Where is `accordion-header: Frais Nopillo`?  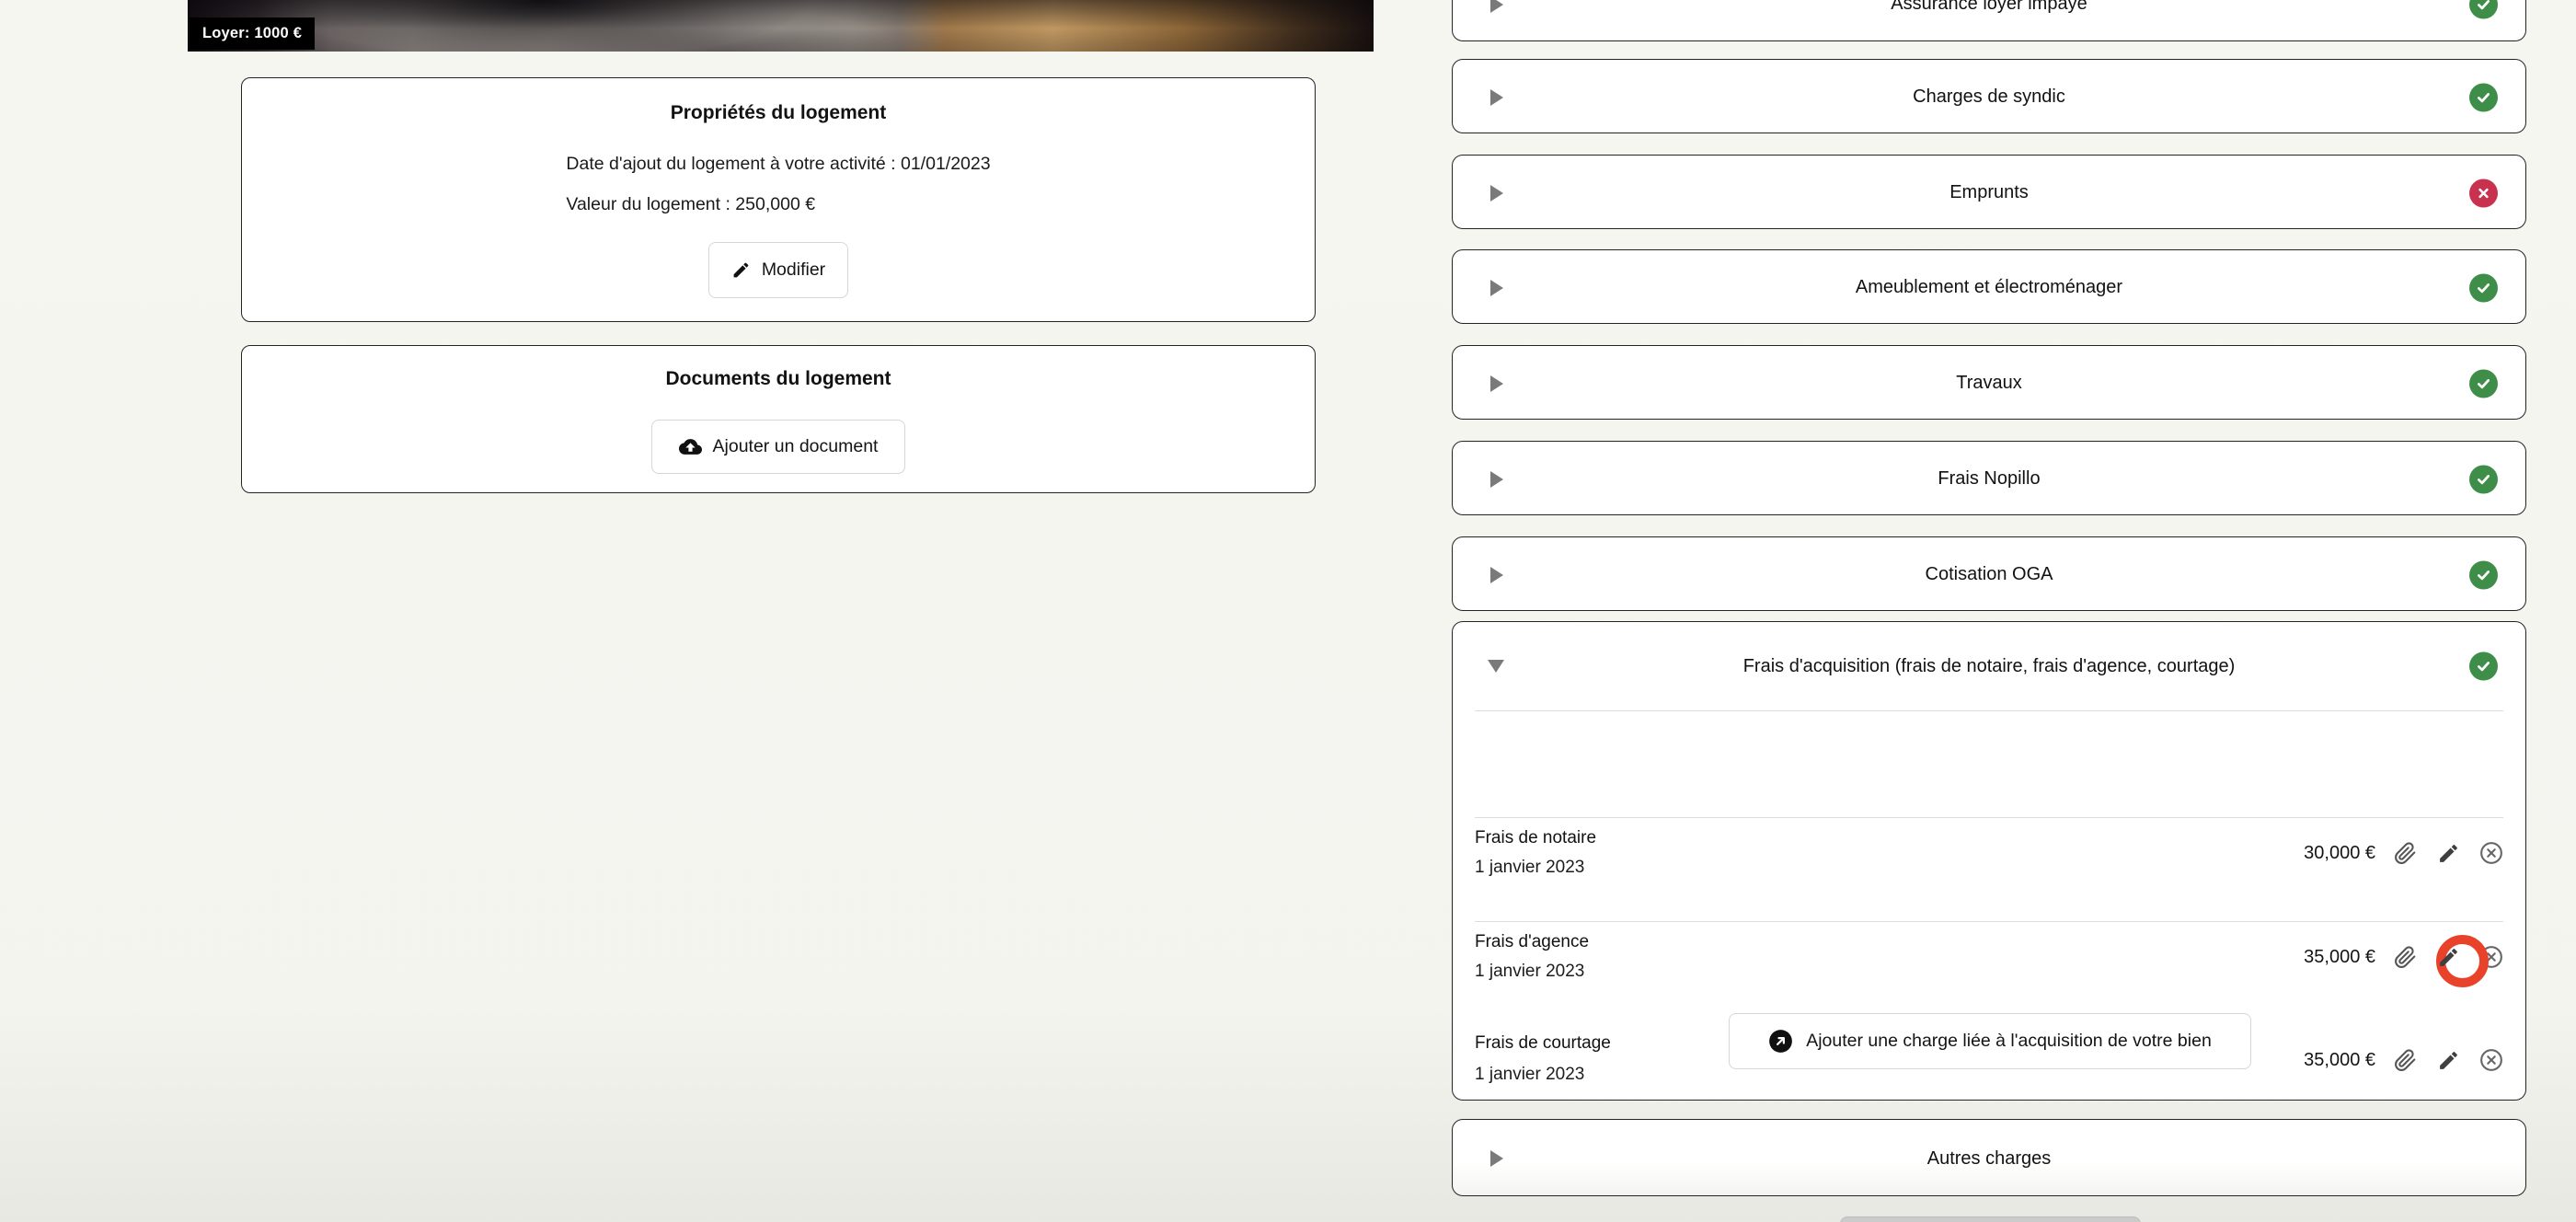 accordion-header: Frais Nopillo is located at coordinates (1989, 479).